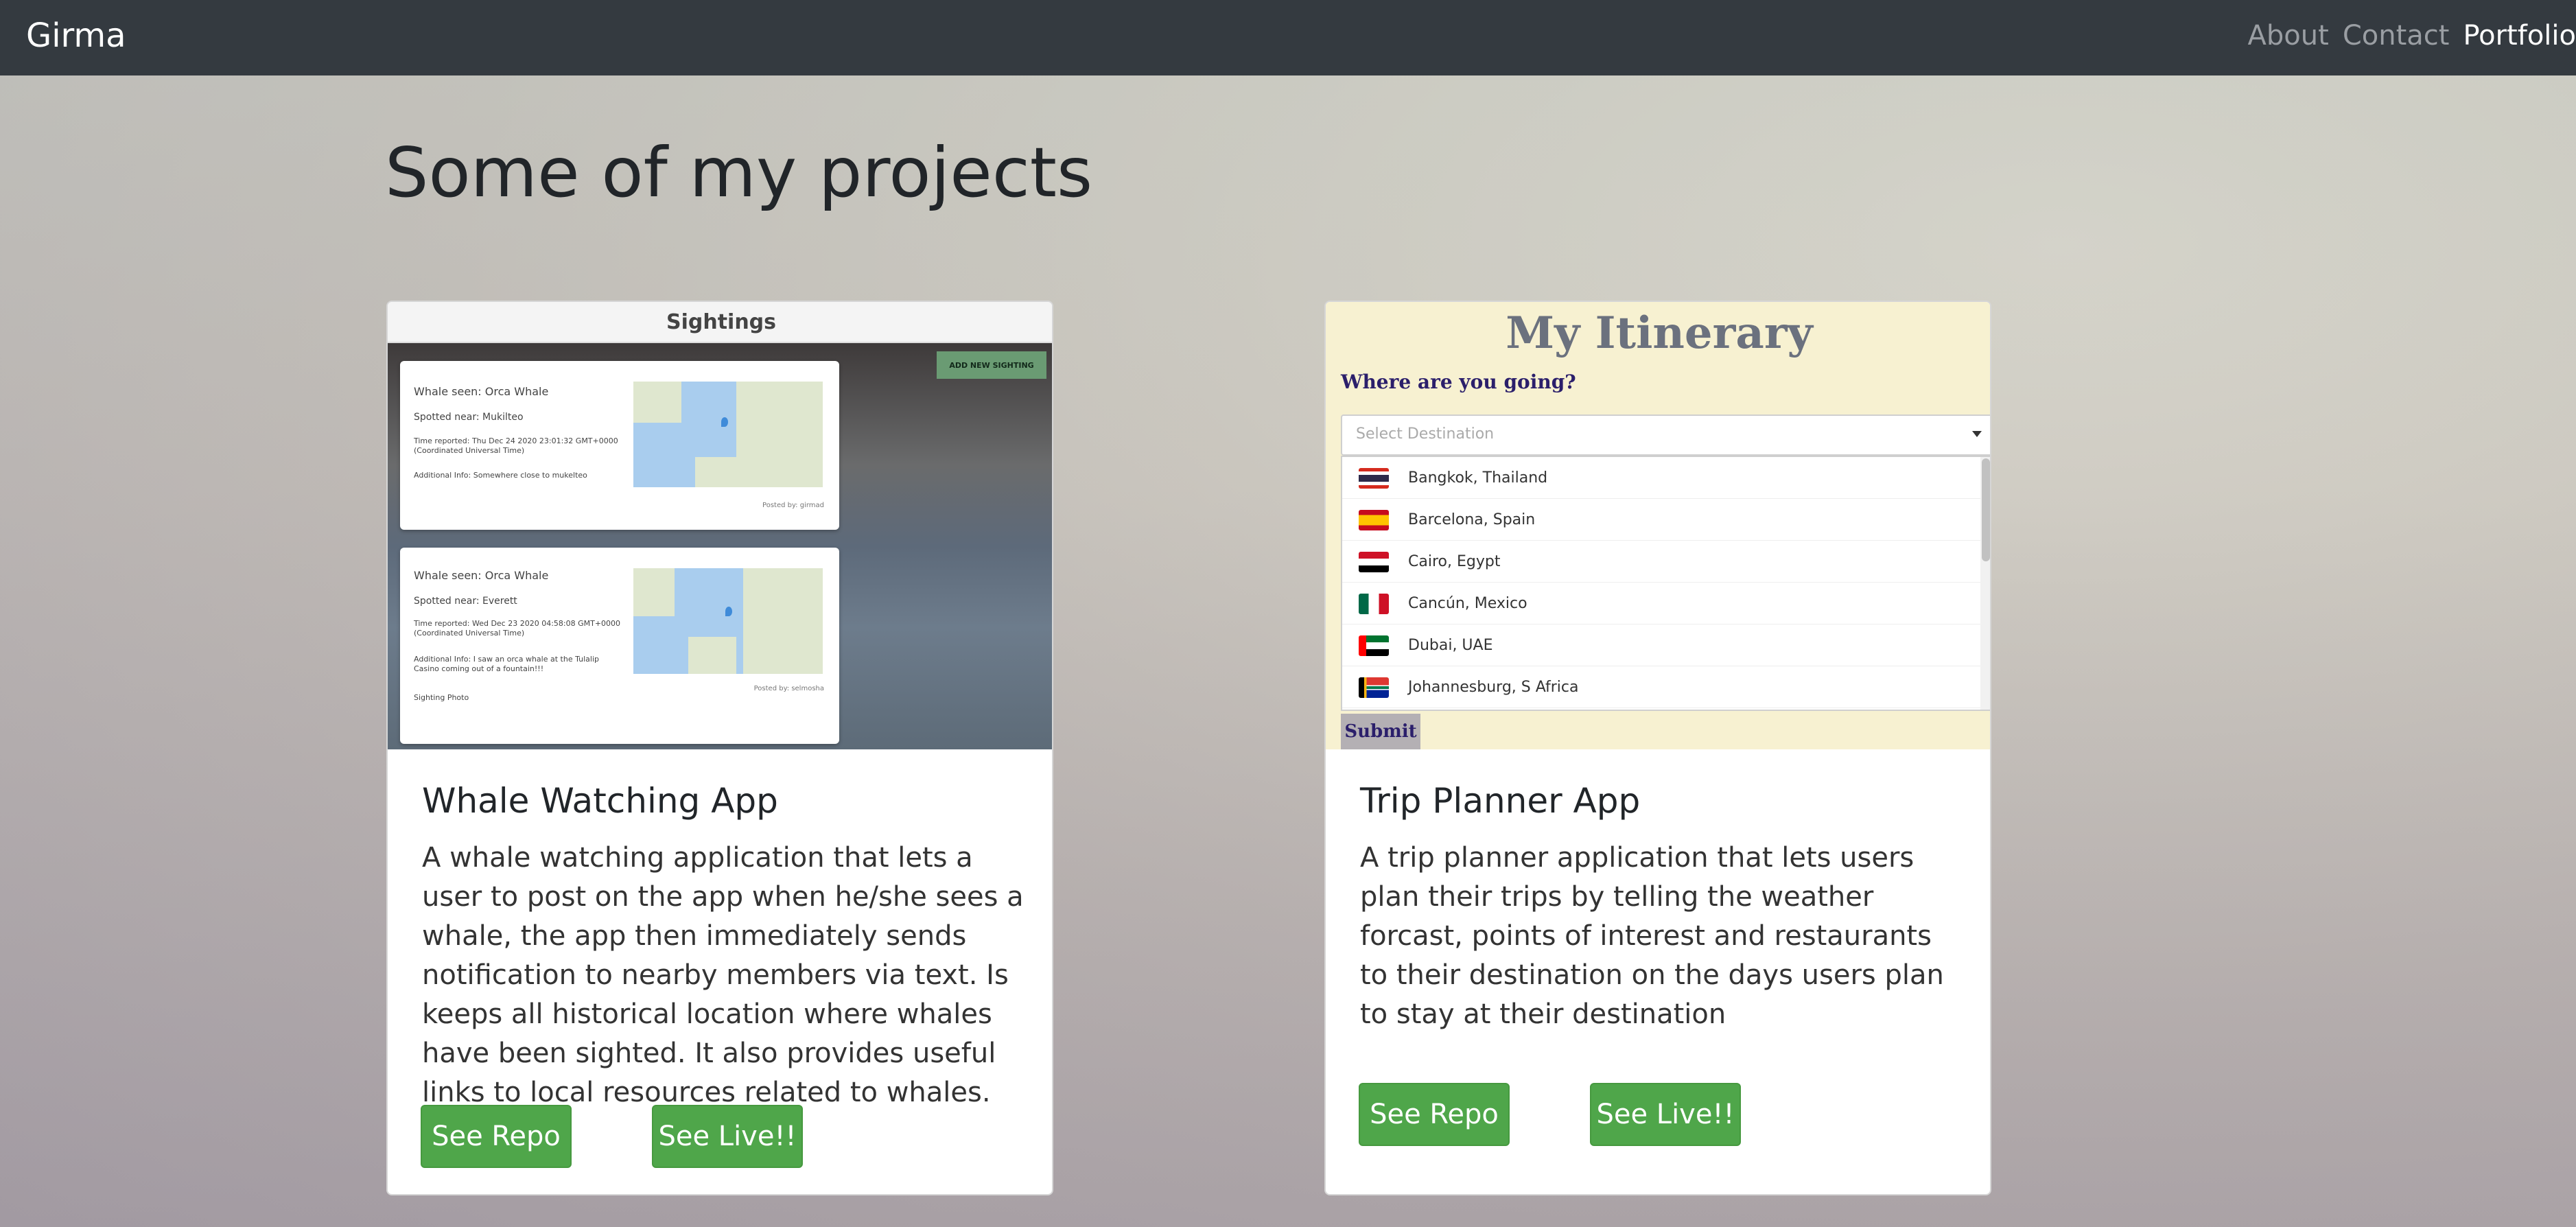 The image size is (2576, 1227). What do you see at coordinates (2519, 35) in the screenshot?
I see `nav-link-portfolio: Portfolio` at bounding box center [2519, 35].